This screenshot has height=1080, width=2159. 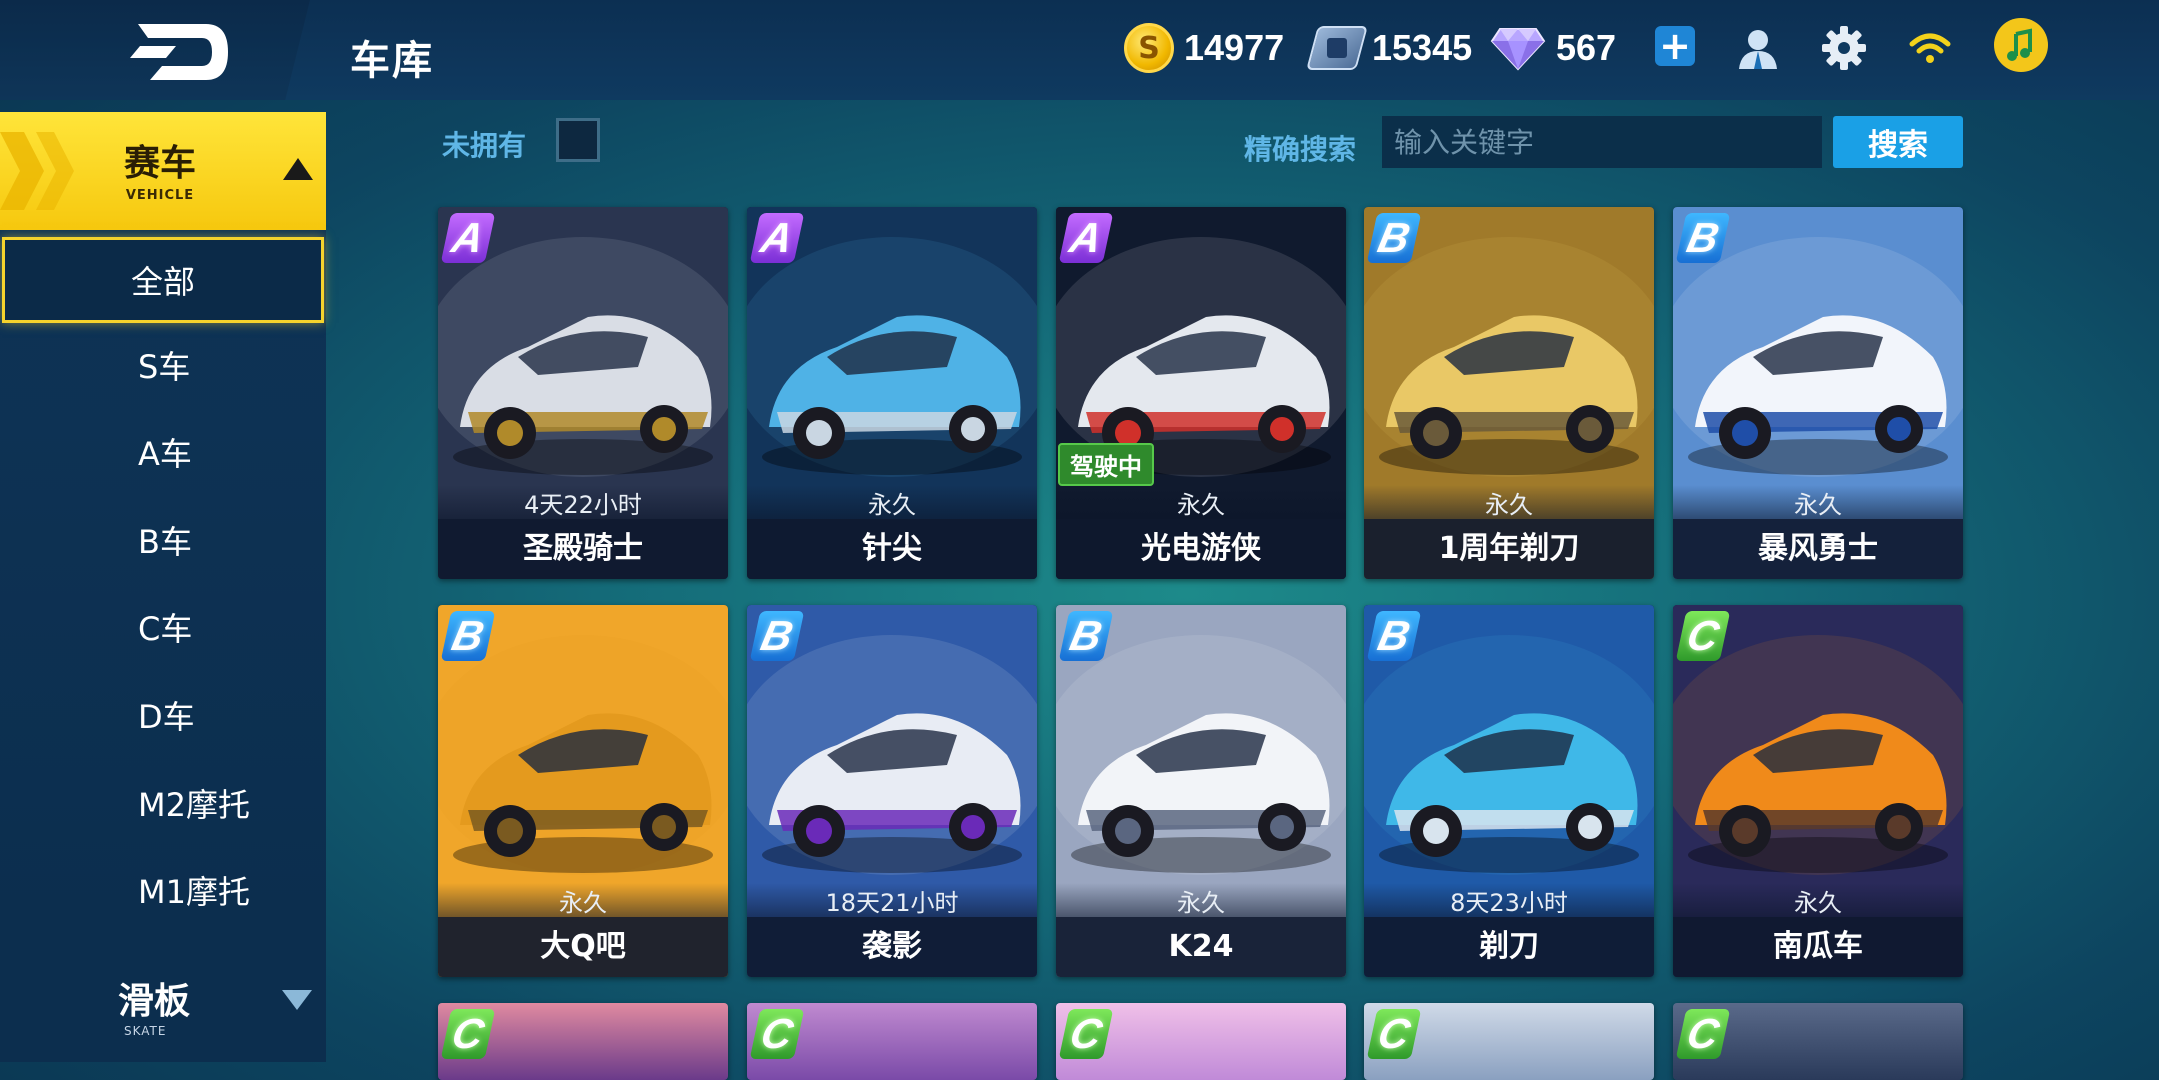 I want to click on category-vehicle: 赛车 VEHICLE, so click(x=163, y=171).